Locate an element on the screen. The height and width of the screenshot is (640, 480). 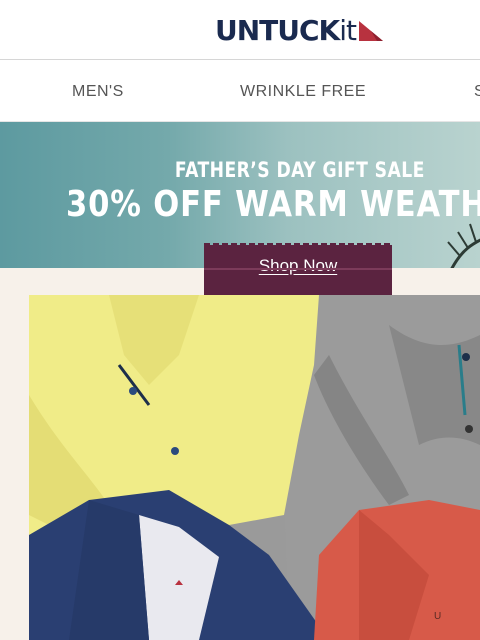
promo-subtitle: FATHER’S DAY GIFT SALE is located at coordinates (299, 170).